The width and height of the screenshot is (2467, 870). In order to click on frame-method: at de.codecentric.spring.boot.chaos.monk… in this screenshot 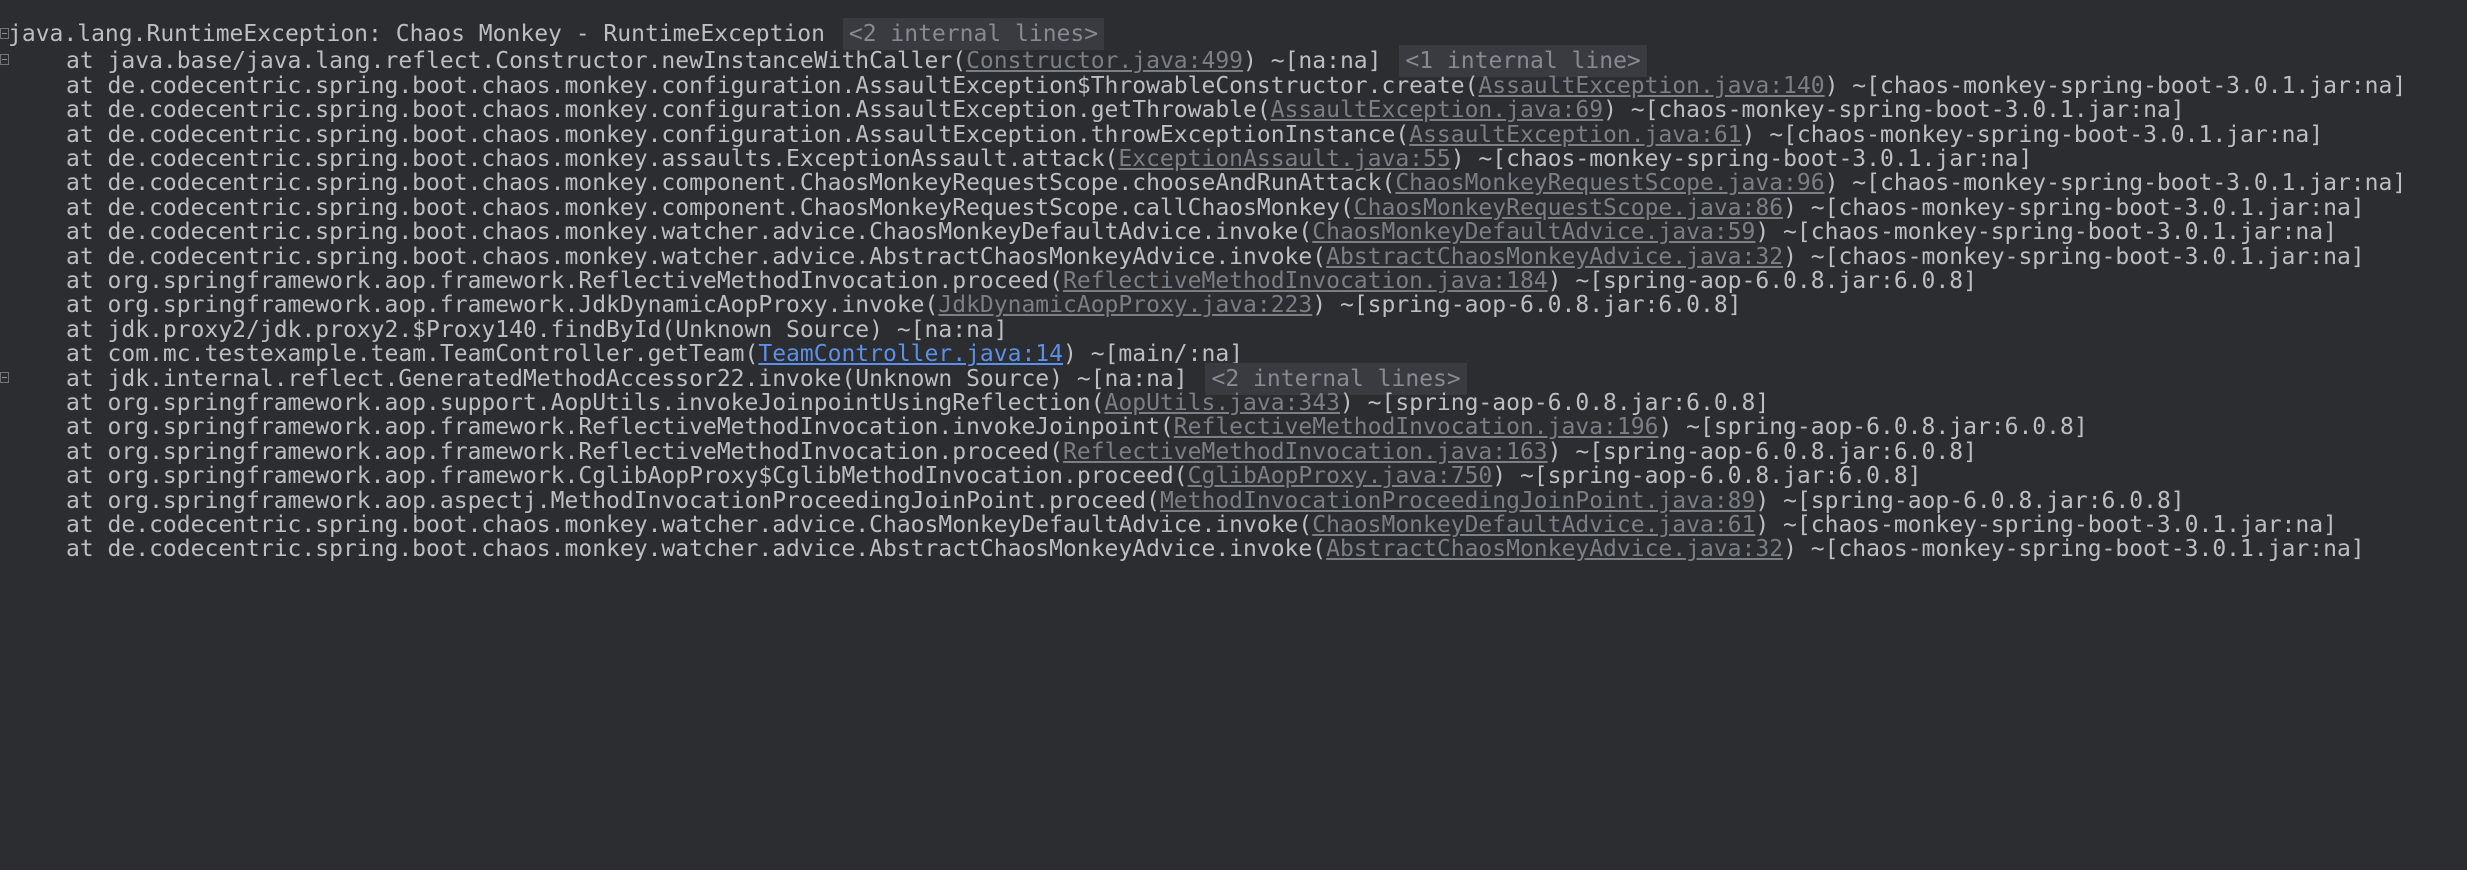, I will do `click(696, 549)`.